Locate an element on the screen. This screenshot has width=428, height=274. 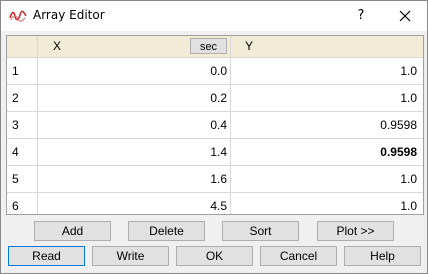
title-bar: Array Editor ? is located at coordinates (214, 16).